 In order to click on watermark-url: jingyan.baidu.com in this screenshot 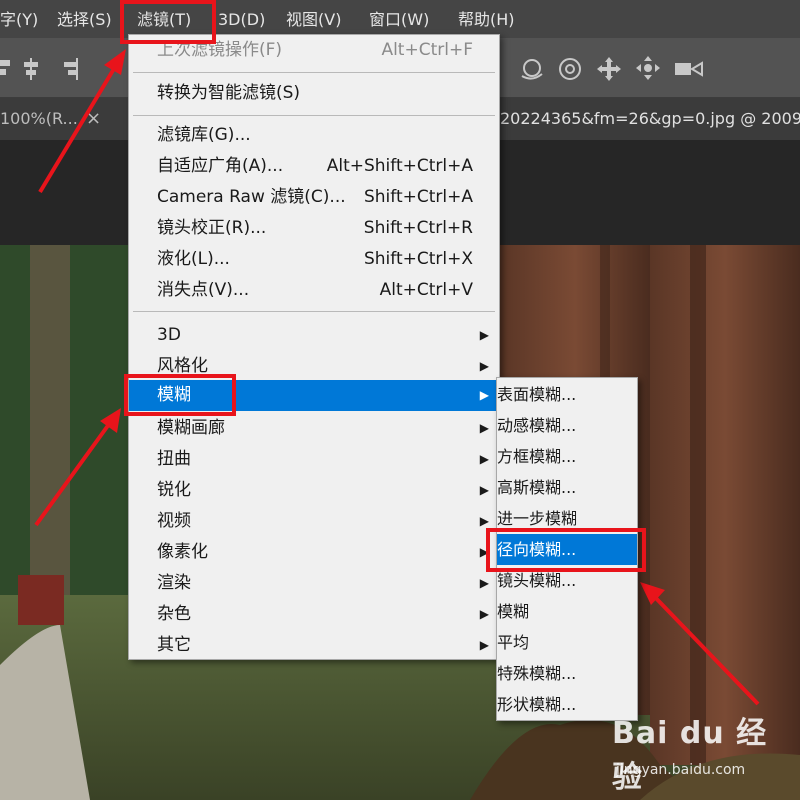, I will do `click(681, 770)`.